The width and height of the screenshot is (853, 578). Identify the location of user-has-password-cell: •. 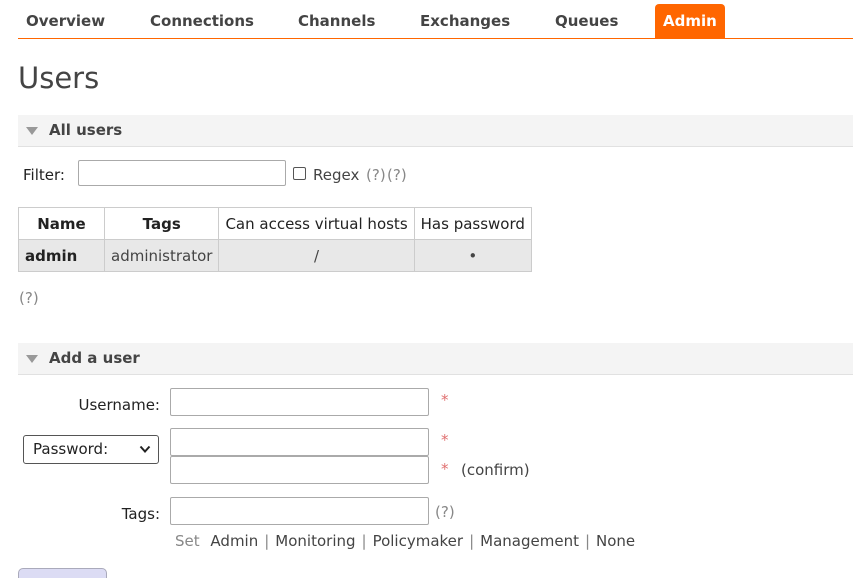
(472, 255).